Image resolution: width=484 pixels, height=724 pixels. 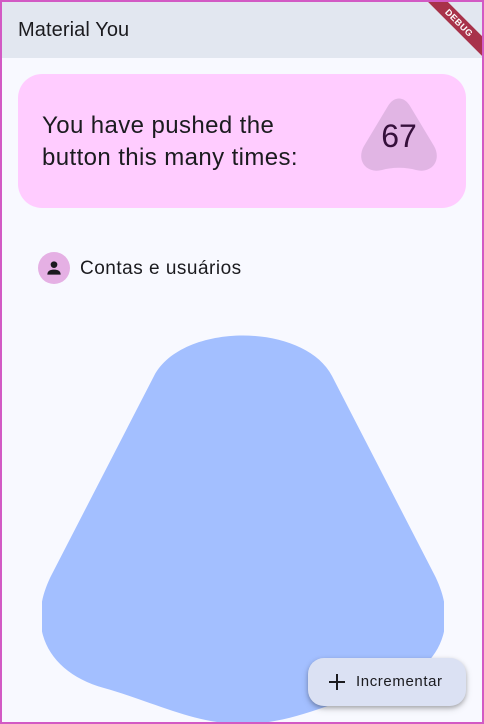 What do you see at coordinates (242, 30) in the screenshot?
I see `app-bar: Material You` at bounding box center [242, 30].